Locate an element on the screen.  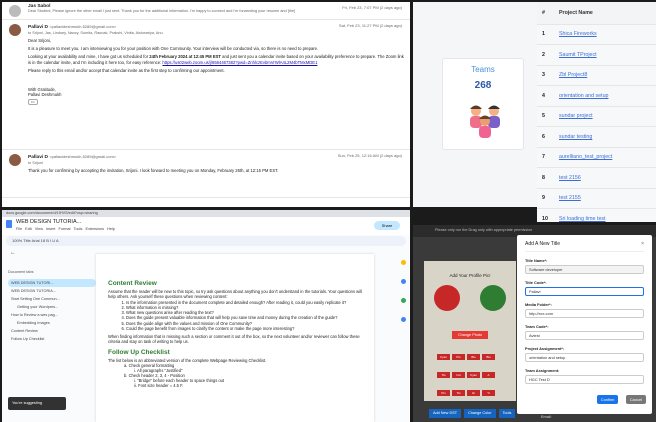
project-link: orientation and setup is located at coordinates (583, 96).